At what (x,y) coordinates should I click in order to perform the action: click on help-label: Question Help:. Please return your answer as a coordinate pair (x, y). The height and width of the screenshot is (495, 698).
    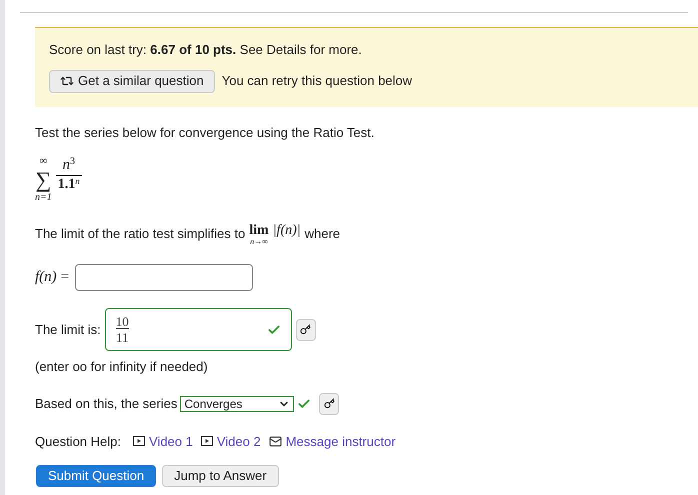
    Looking at the image, I should click on (78, 441).